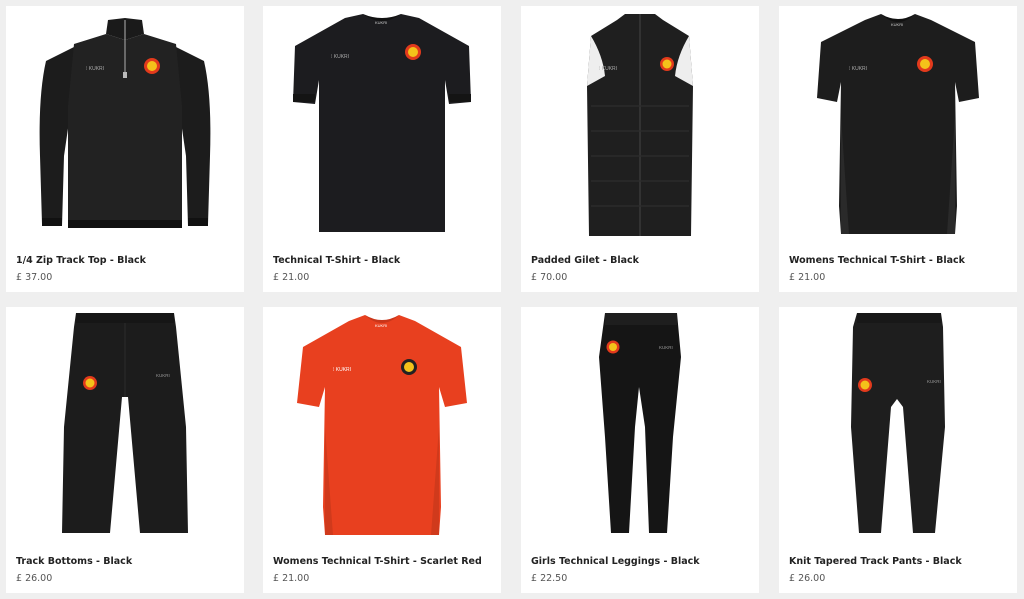 Image resolution: width=1024 pixels, height=599 pixels. I want to click on product-price: £ 37.00, so click(34, 277).